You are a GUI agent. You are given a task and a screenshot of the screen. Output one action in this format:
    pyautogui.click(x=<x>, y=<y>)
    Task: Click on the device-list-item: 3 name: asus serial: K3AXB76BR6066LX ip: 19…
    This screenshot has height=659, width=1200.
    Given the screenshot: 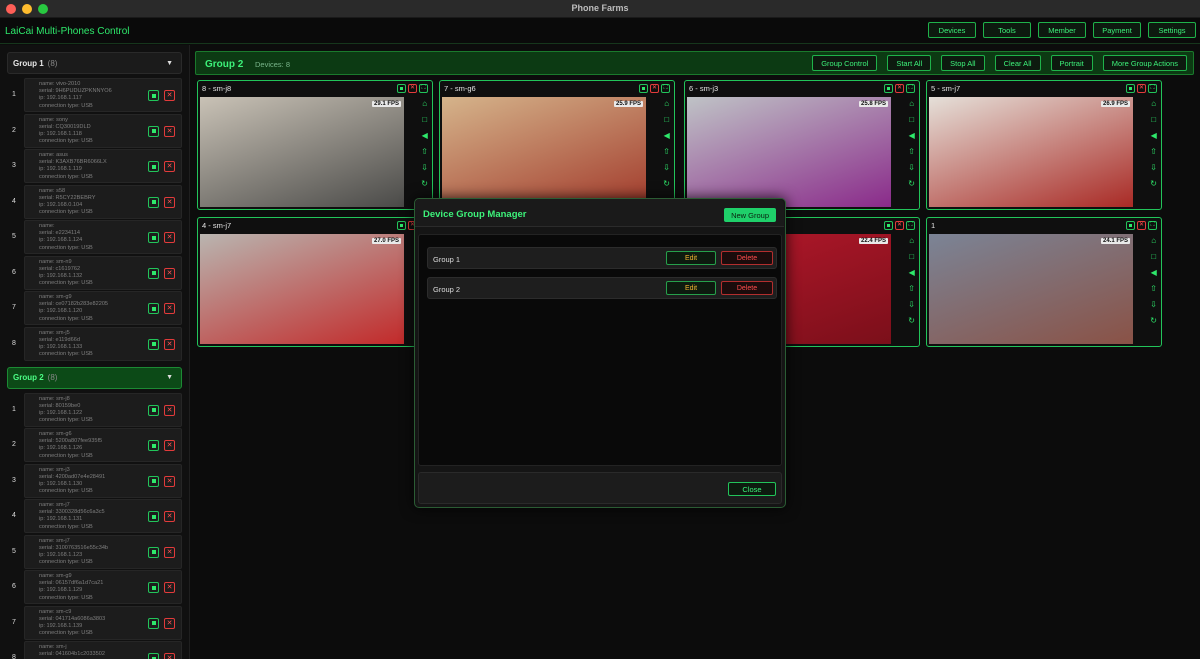 What is the action you would take?
    pyautogui.click(x=97, y=166)
    